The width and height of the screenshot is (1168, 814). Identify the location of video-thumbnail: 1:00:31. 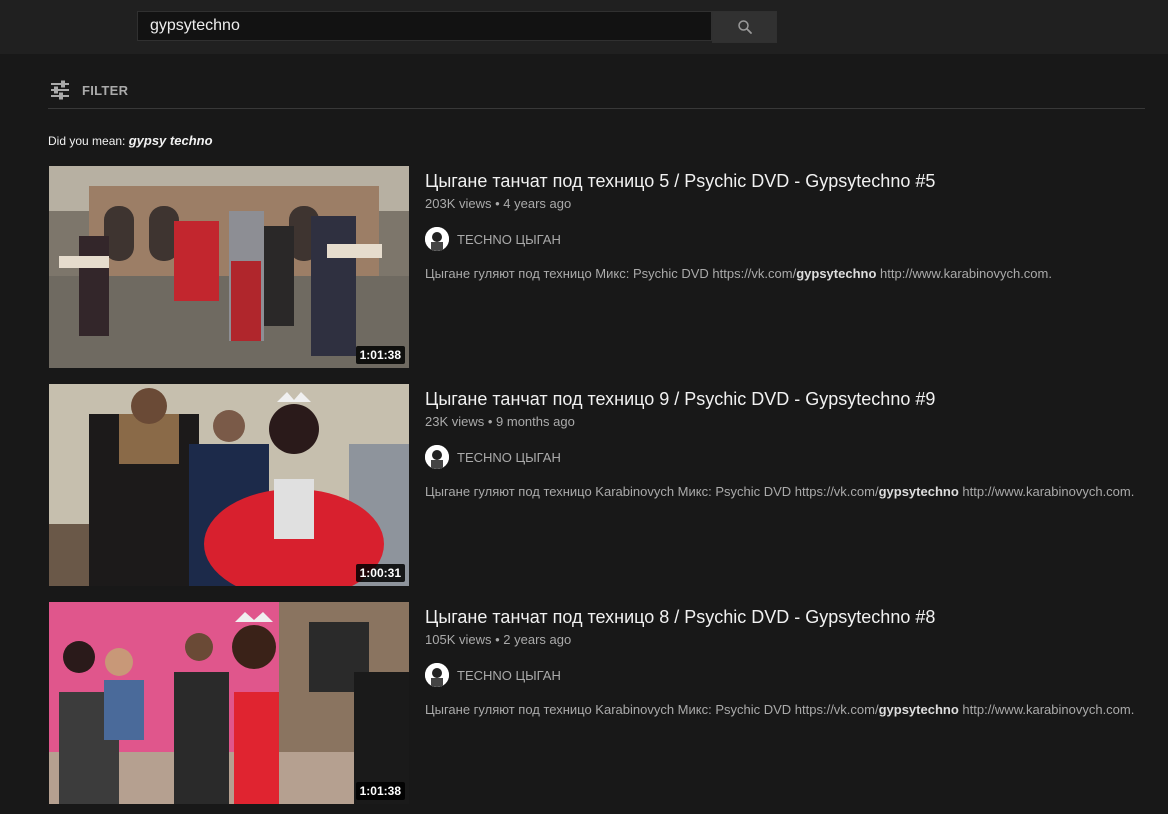
(229, 485).